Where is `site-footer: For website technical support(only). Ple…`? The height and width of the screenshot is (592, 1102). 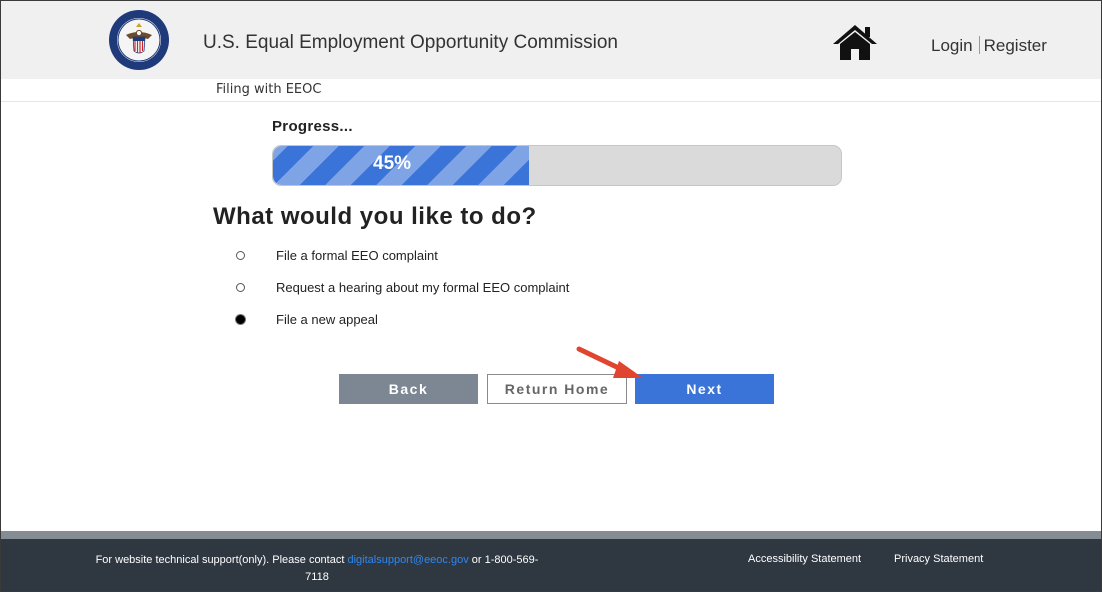
site-footer: For website technical support(only). Ple… is located at coordinates (551, 565).